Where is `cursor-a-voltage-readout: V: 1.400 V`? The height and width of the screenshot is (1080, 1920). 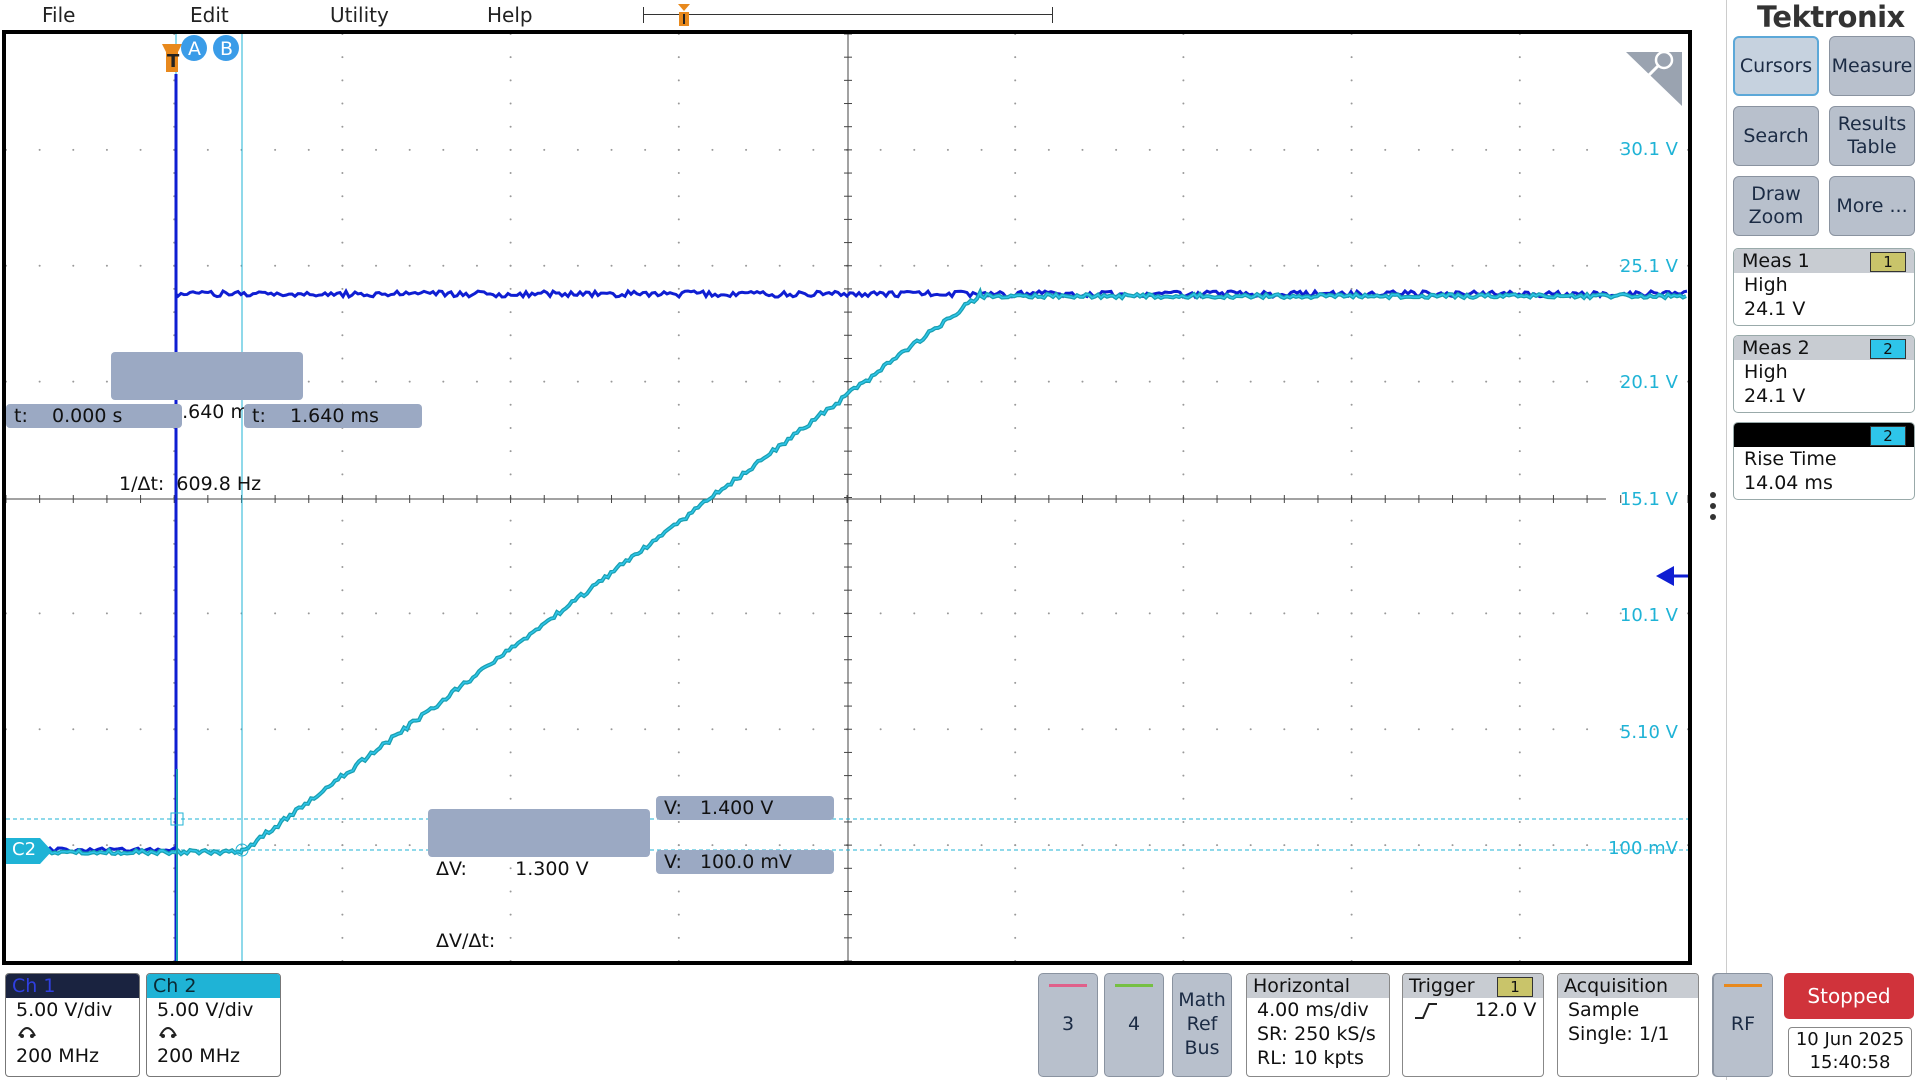
cursor-a-voltage-readout: V: 1.400 V is located at coordinates (745, 808).